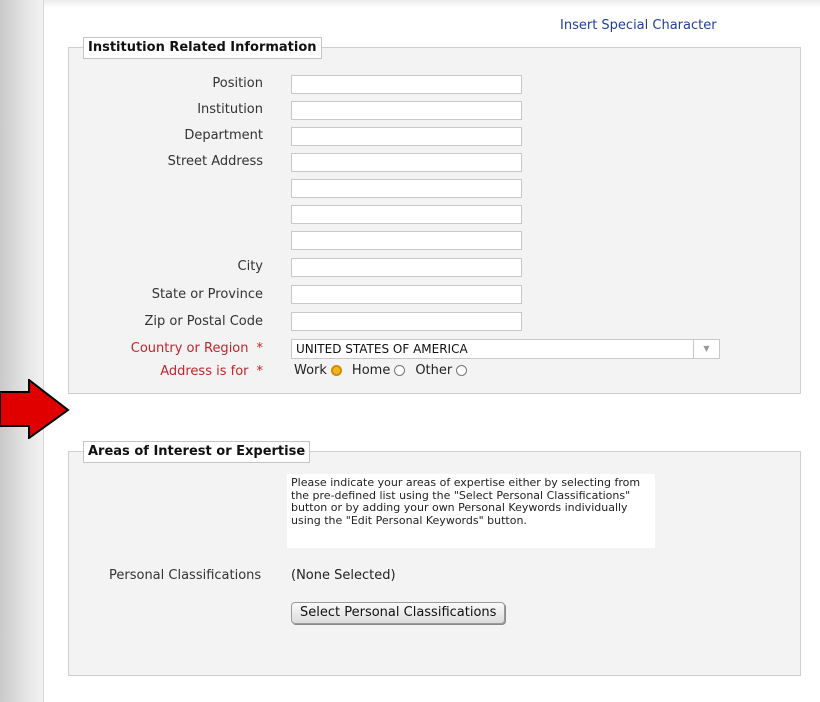 The image size is (820, 702). Describe the element at coordinates (250, 266) in the screenshot. I see `city-label: City` at that location.